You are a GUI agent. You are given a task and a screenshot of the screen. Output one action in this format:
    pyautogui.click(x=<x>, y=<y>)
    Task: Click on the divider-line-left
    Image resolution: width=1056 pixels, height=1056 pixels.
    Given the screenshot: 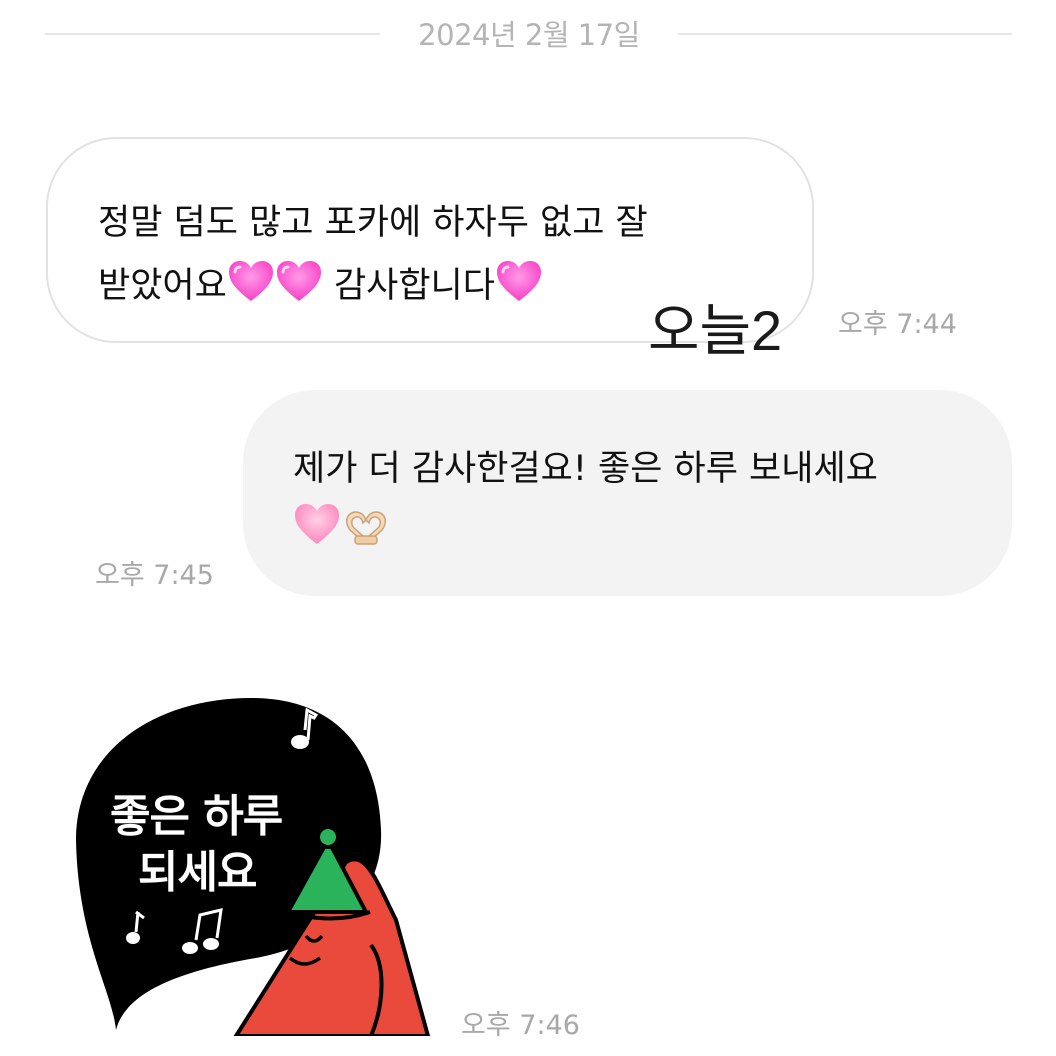 What is the action you would take?
    pyautogui.click(x=212, y=34)
    